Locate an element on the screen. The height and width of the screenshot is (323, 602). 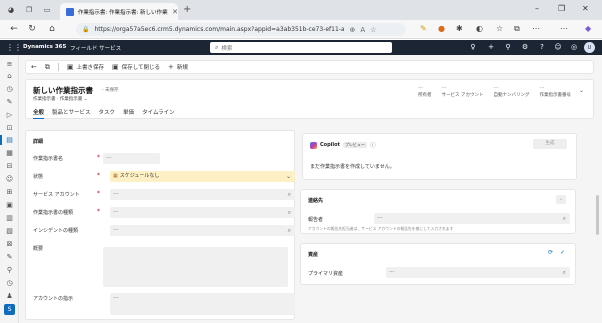
zoom-icon: ⊕ is located at coordinates (352, 30).